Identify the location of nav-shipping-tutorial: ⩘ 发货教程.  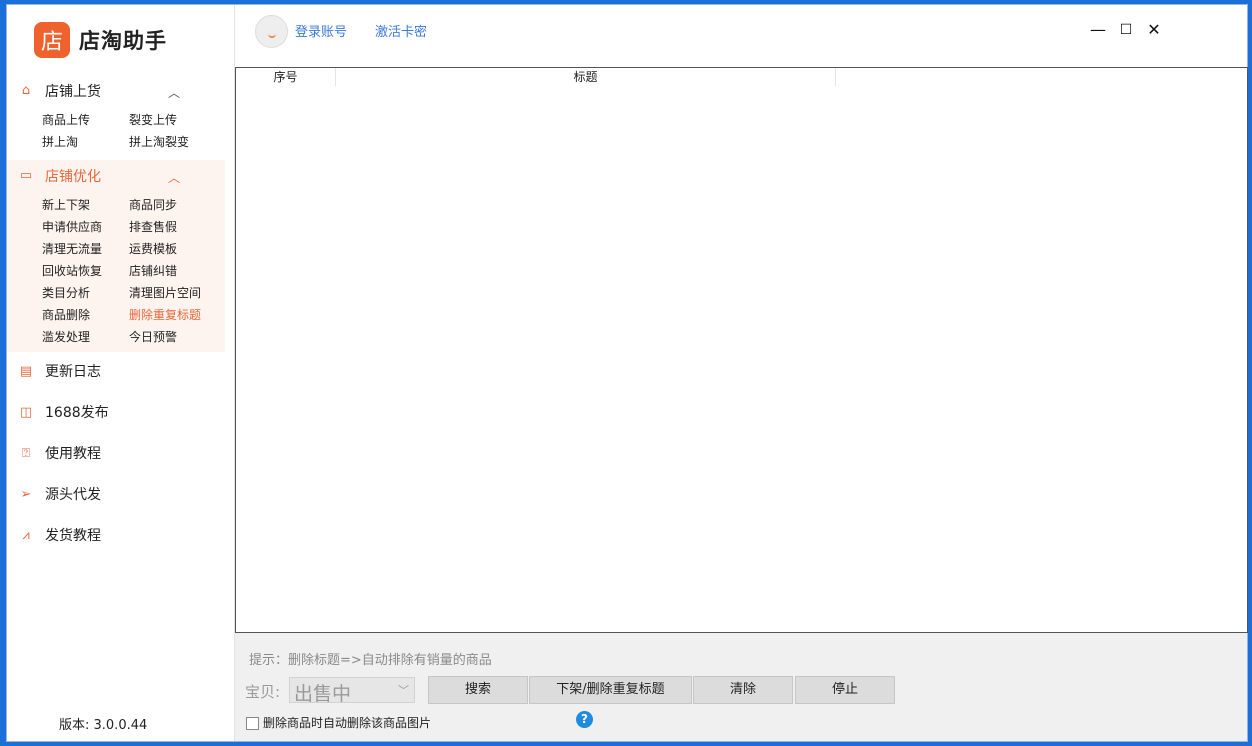
(119, 535).